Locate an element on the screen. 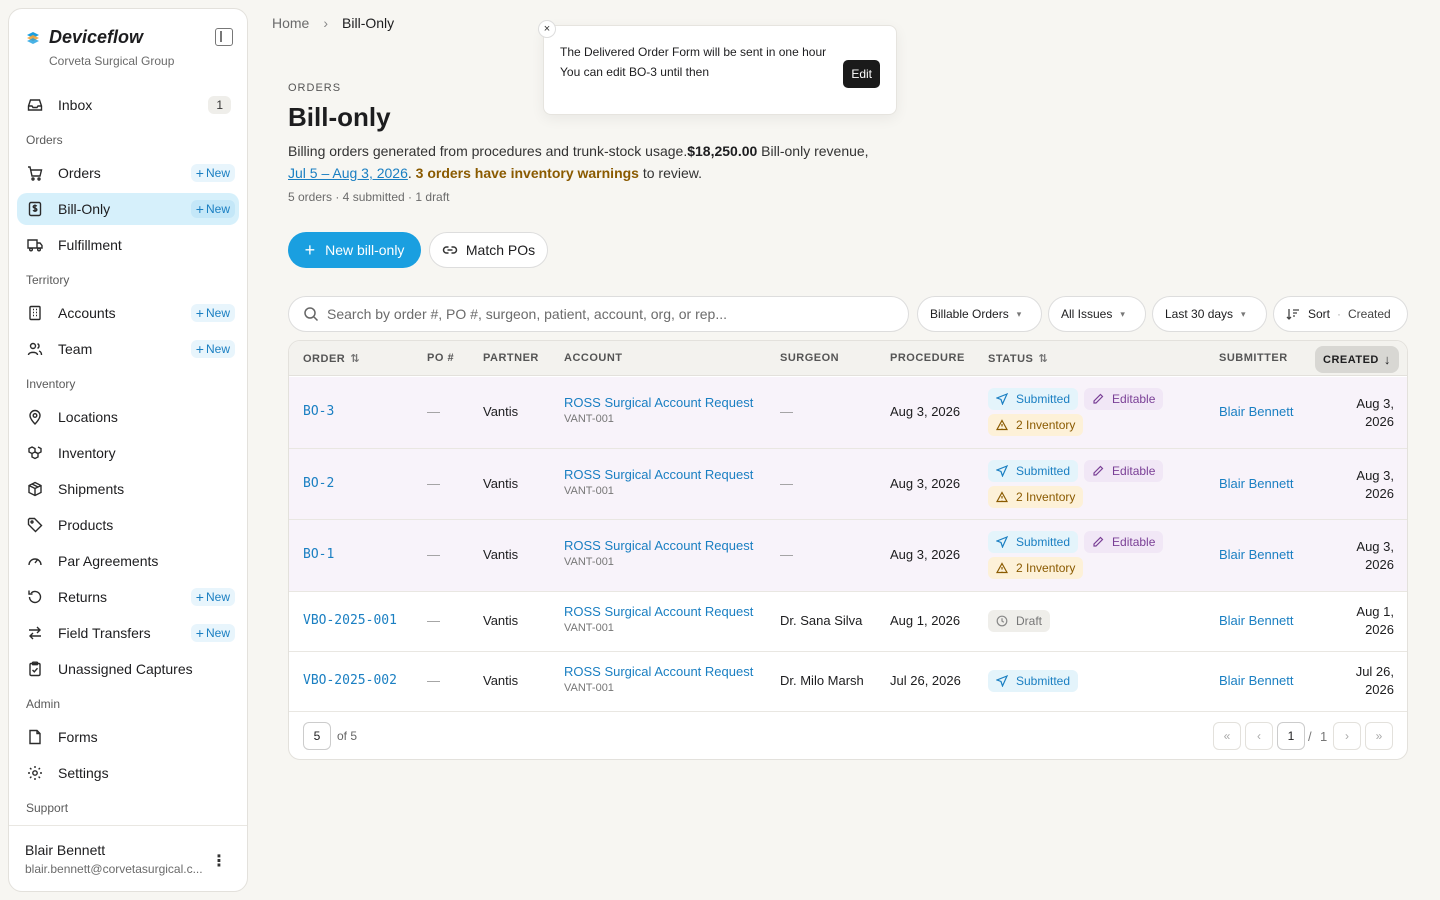 The image size is (1440, 900). sidebar-item-locations: Locations is located at coordinates (128, 417).